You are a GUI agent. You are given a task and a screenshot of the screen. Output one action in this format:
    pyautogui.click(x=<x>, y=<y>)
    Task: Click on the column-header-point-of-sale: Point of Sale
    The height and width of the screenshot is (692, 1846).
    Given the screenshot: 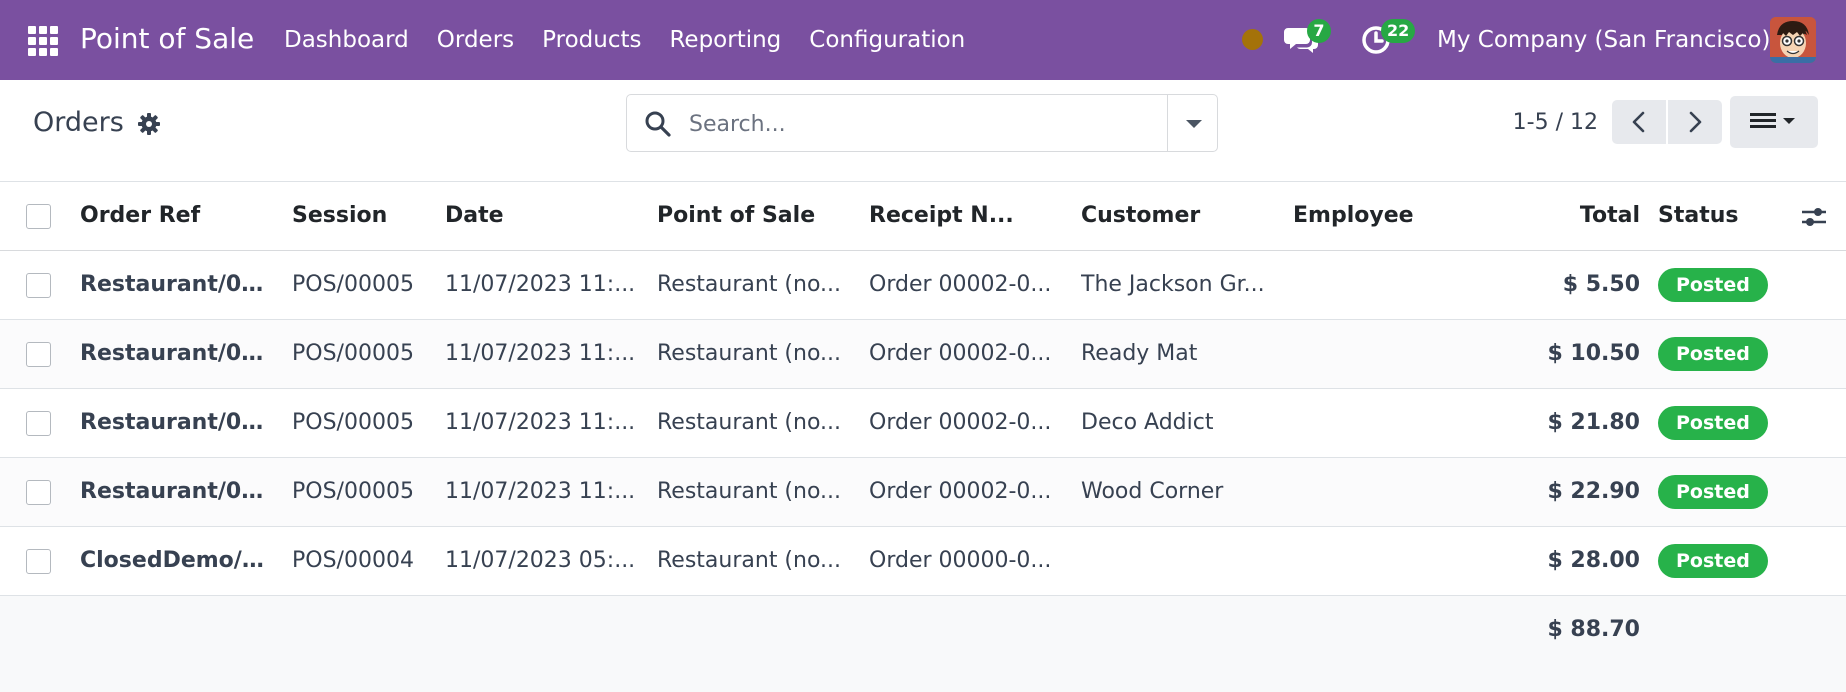 What is the action you would take?
    pyautogui.click(x=755, y=216)
    